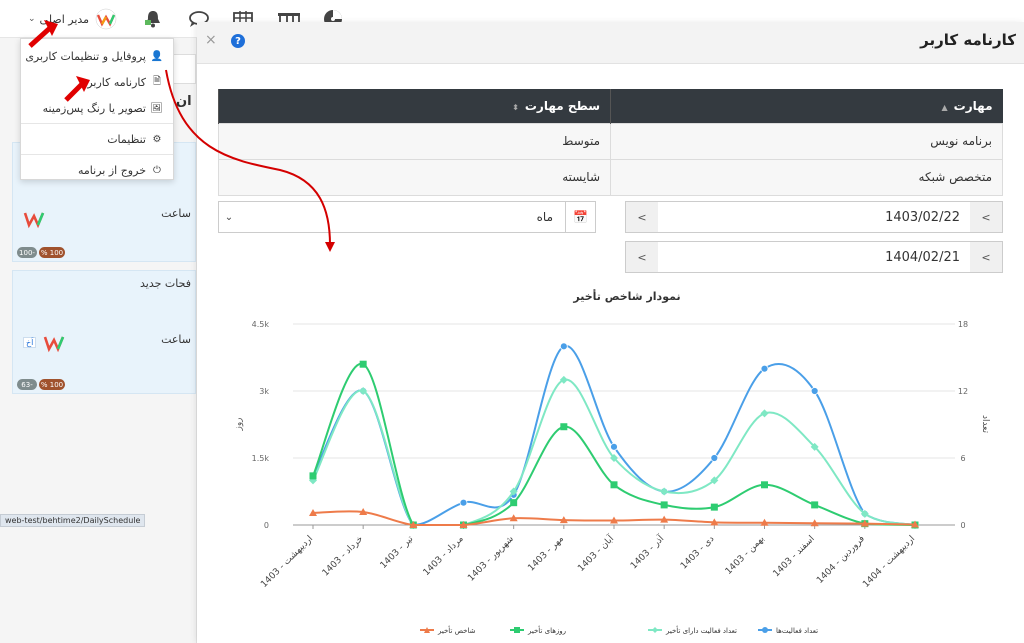  What do you see at coordinates (962, 525) in the screenshot?
I see `y-tick-right: 0` at bounding box center [962, 525].